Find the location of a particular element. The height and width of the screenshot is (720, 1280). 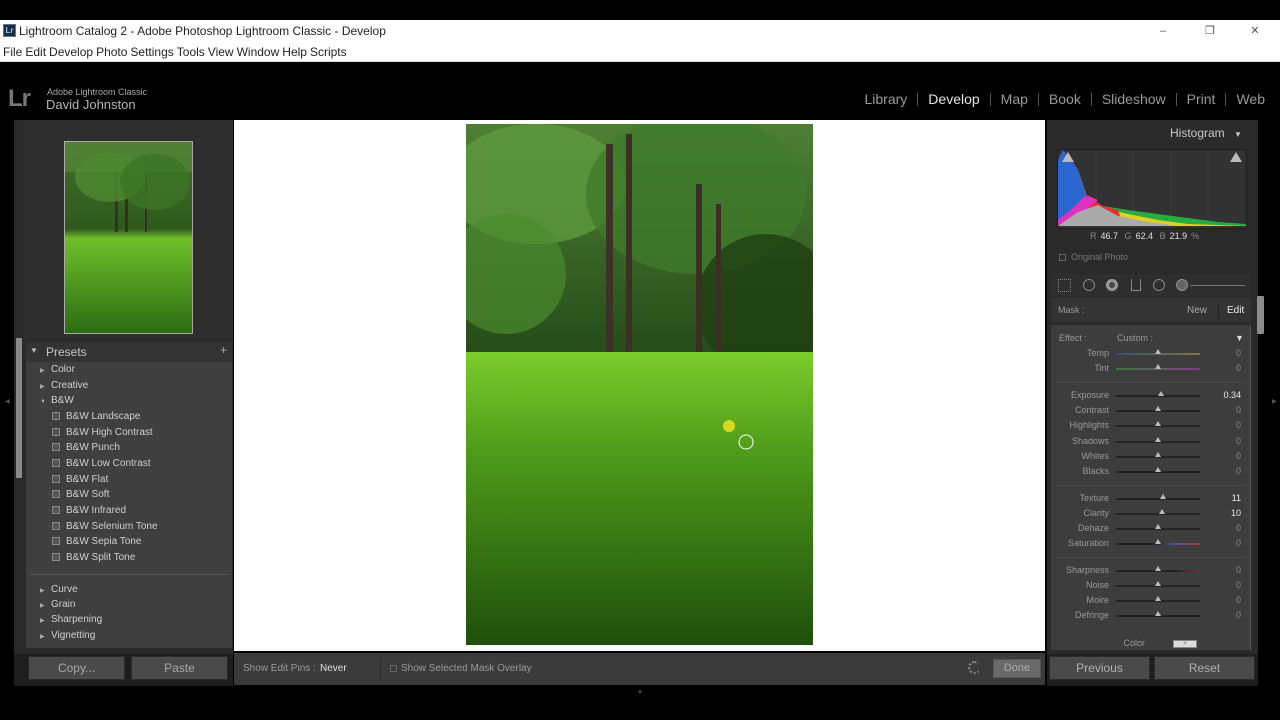

tint-slider-thumb is located at coordinates (1158, 366).